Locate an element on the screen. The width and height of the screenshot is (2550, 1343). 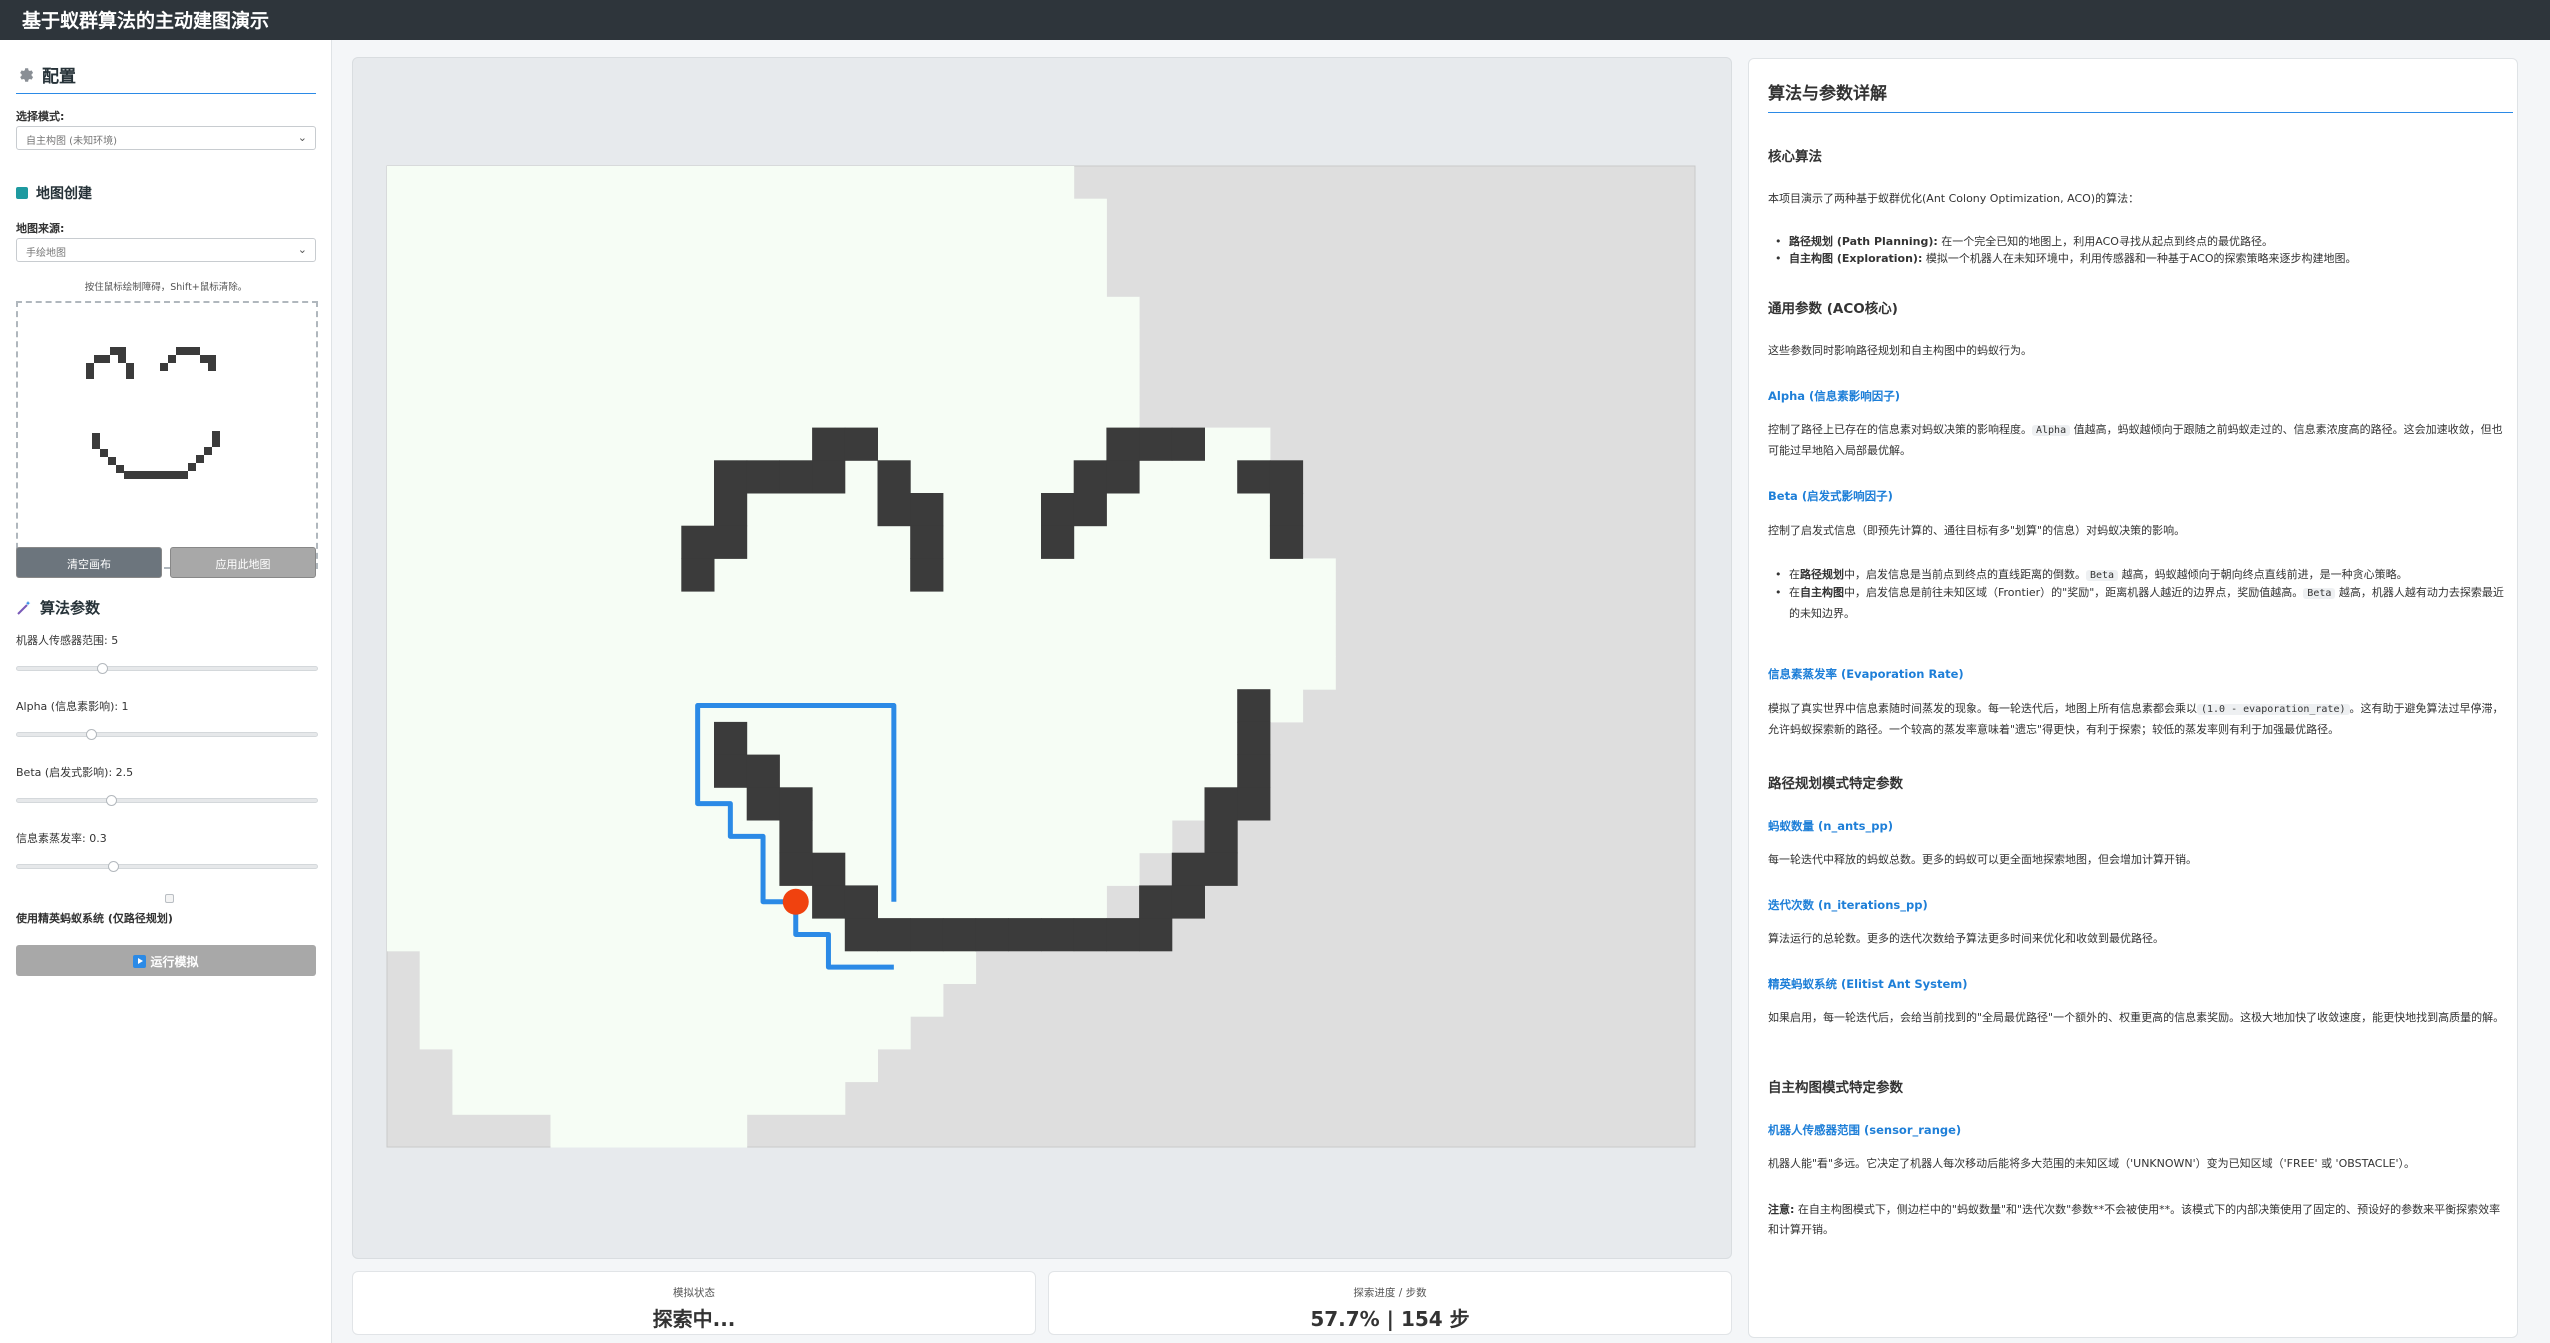
gear-icon is located at coordinates (27, 74).